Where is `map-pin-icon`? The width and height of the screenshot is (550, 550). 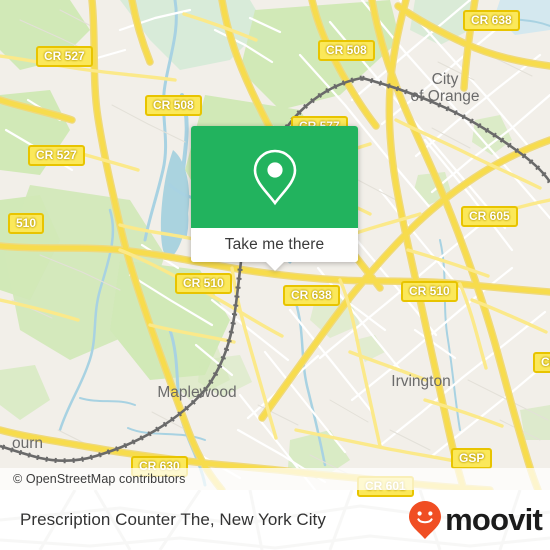 map-pin-icon is located at coordinates (274, 177).